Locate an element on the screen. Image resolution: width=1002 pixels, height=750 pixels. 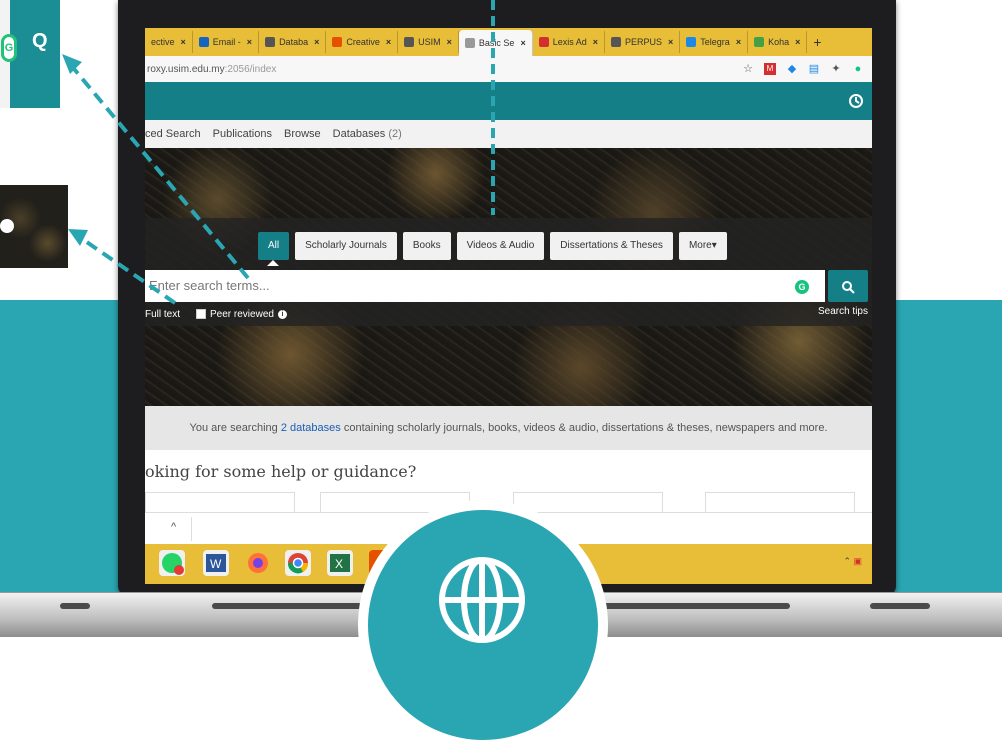
search-row: Enter search terms... G is located at coordinates (508, 286).